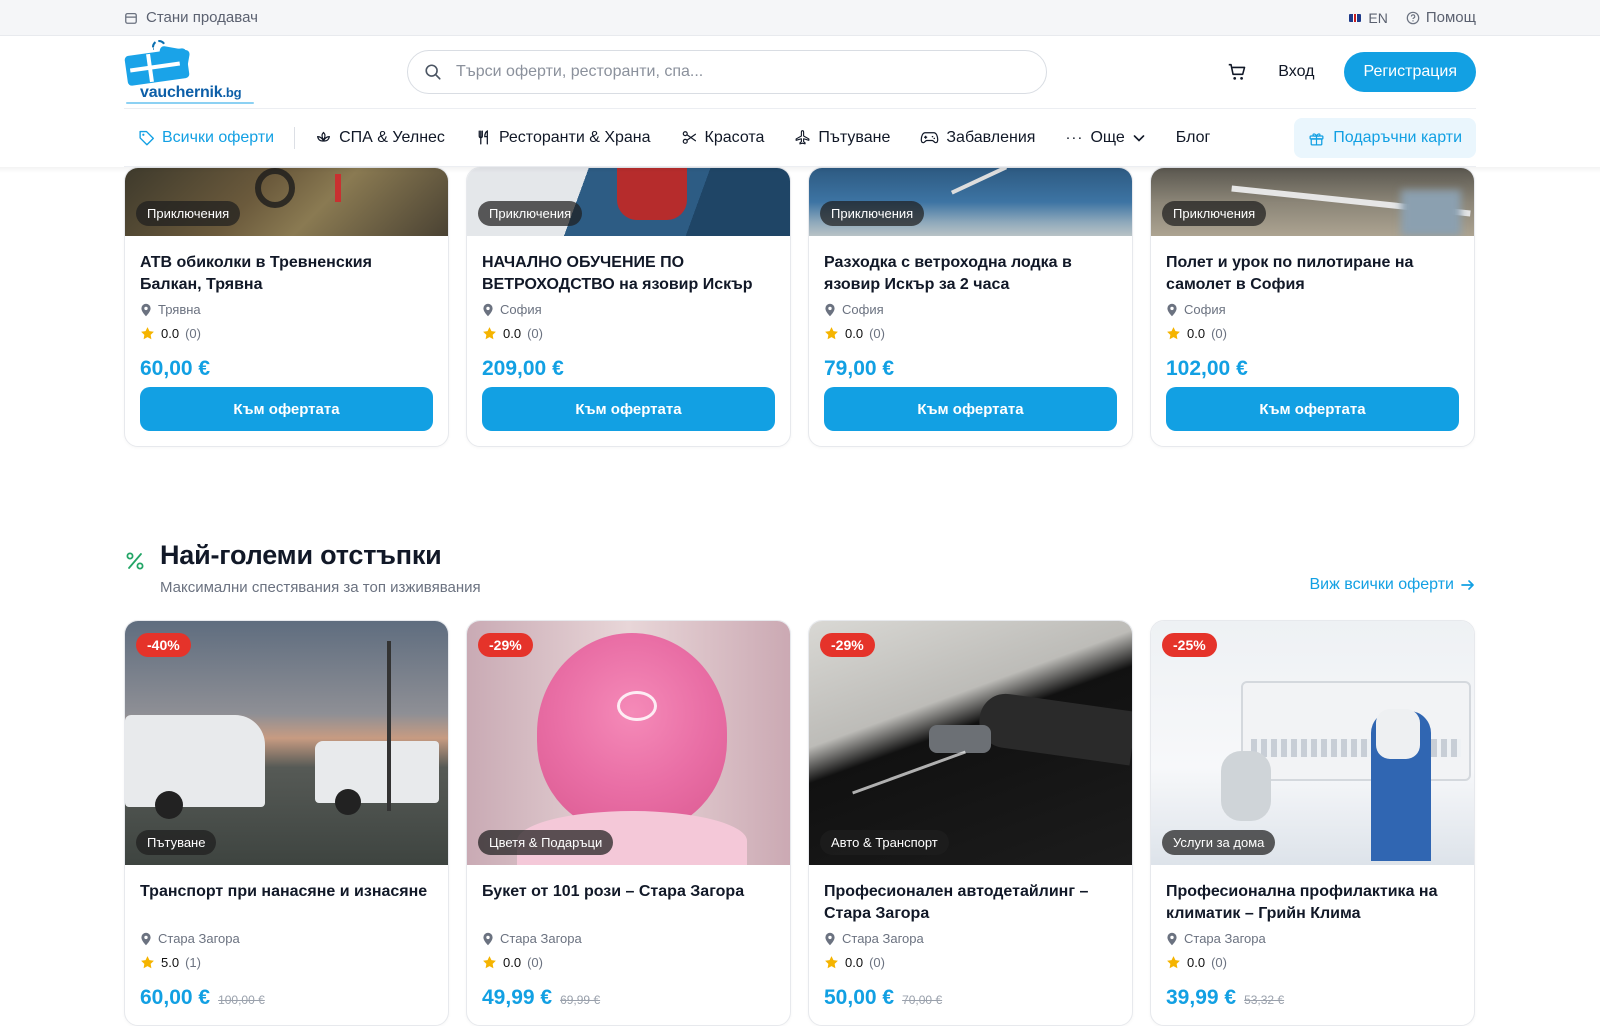 This screenshot has width=1600, height=1026. I want to click on discount-badge: -40%, so click(163, 645).